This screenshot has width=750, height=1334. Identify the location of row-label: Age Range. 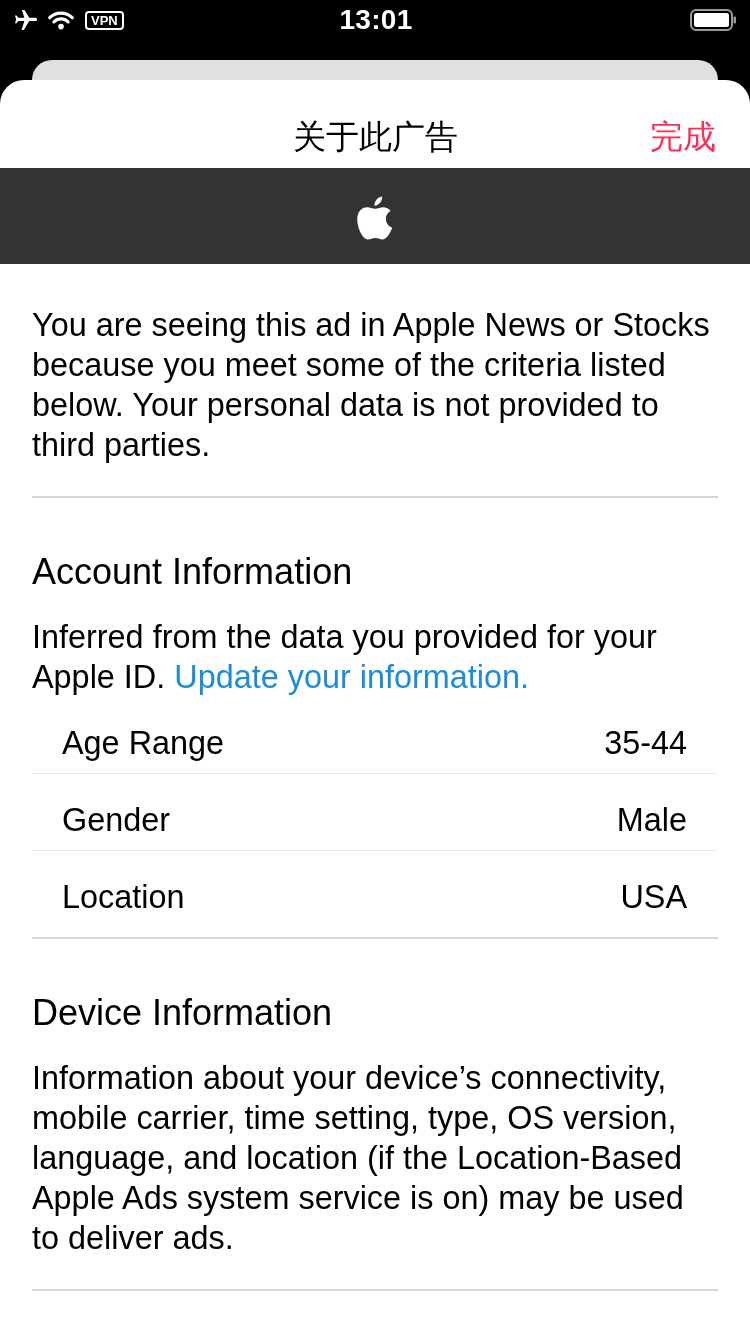
(143, 743).